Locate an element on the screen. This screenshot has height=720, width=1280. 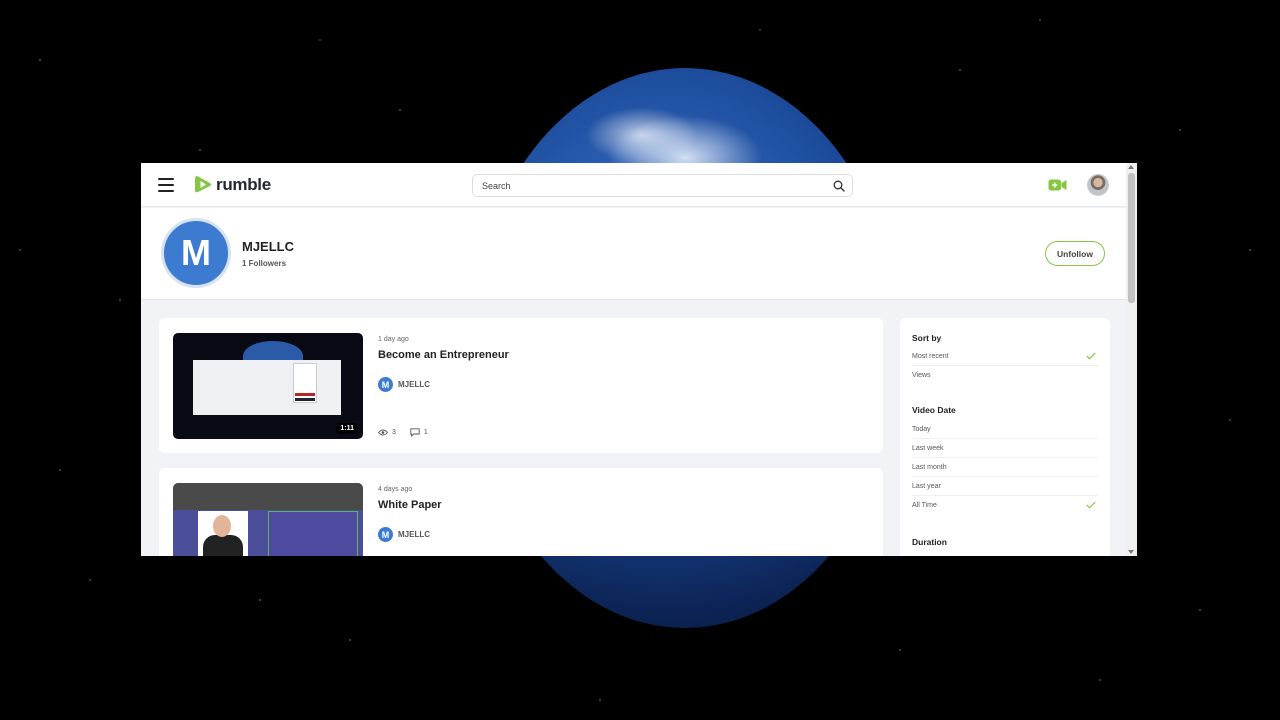
date-option-label: Last year is located at coordinates (926, 486).